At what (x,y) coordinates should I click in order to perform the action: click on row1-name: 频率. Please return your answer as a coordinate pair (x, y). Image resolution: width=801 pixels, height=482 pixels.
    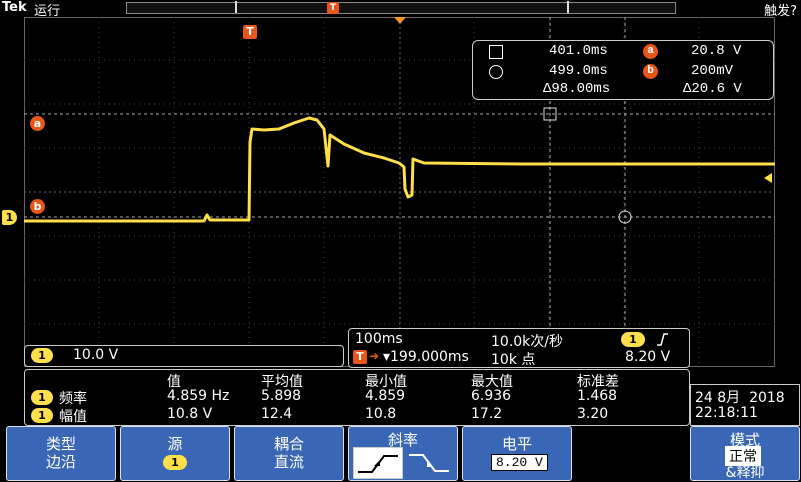
    Looking at the image, I should click on (73, 399).